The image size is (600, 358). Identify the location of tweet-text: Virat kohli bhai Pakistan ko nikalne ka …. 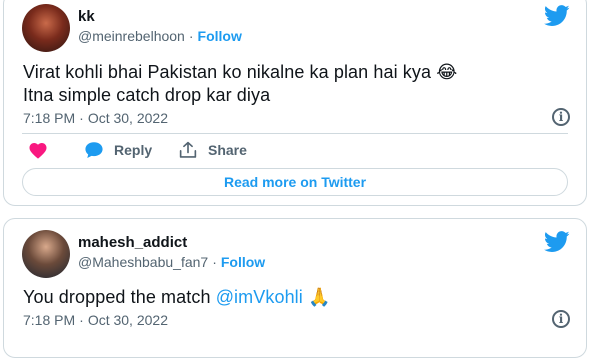
(240, 84).